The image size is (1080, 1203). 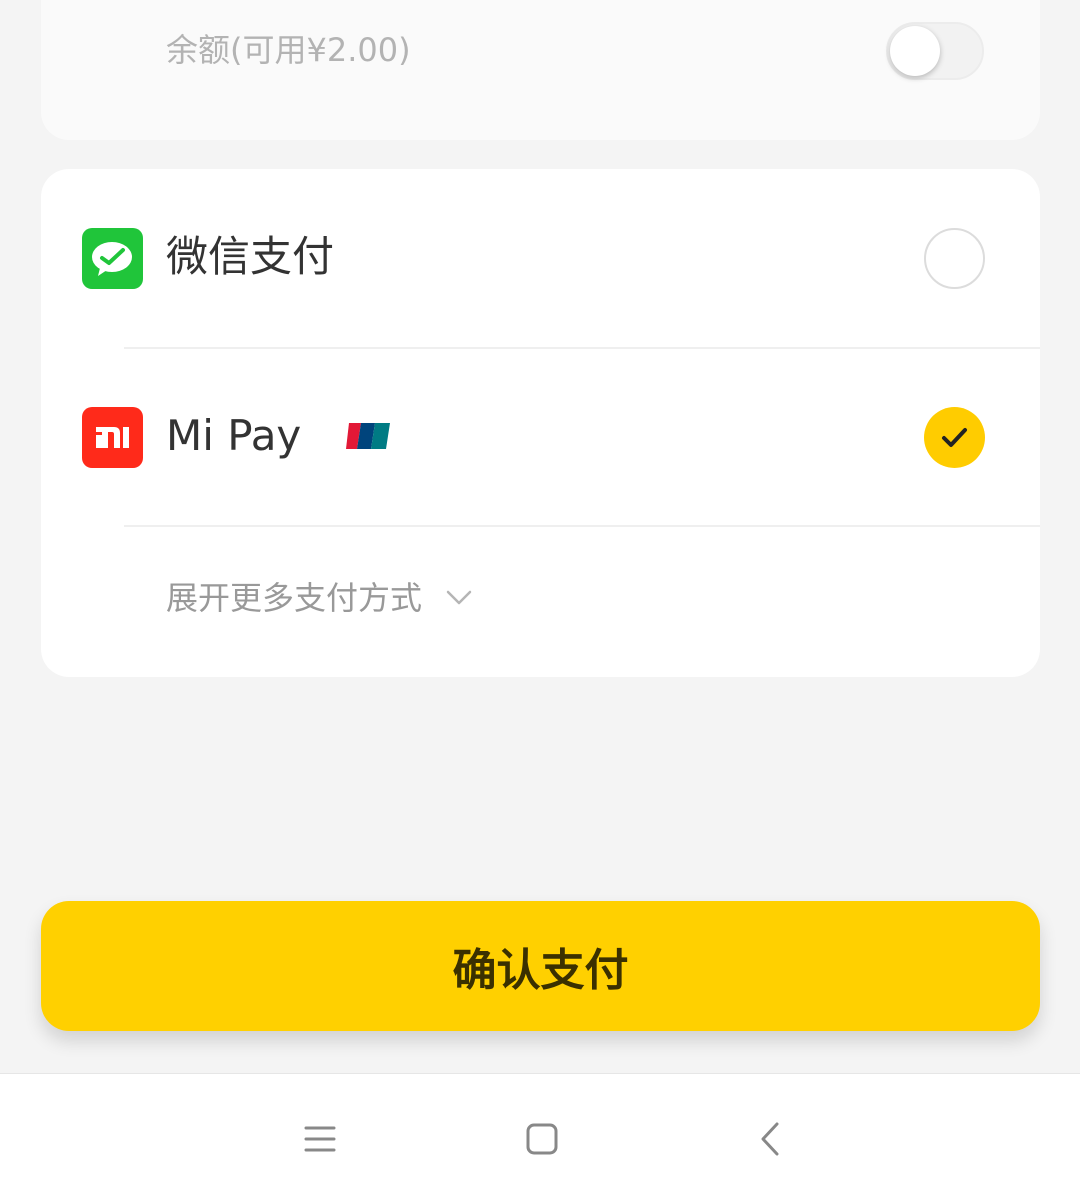 I want to click on payment-option-wechat: 微信支付, so click(x=540, y=258).